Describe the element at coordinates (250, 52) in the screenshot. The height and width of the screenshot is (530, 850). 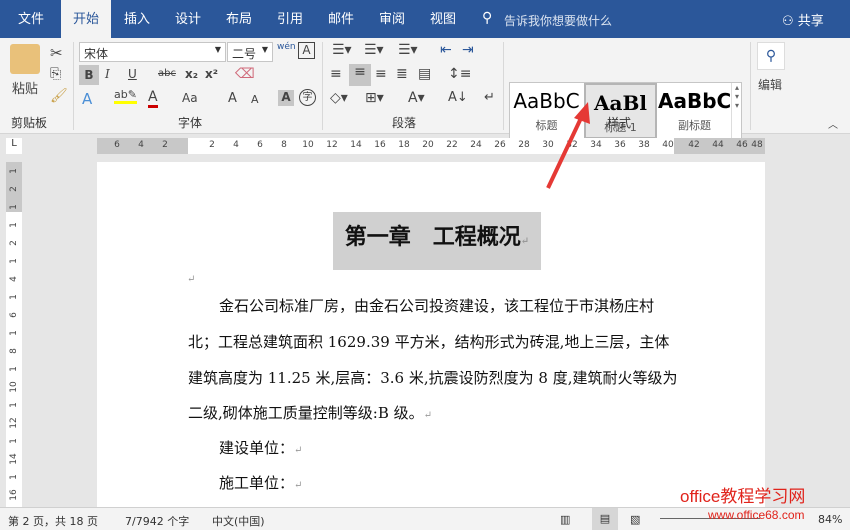
I see `font-size-select: 二号 ▼` at that location.